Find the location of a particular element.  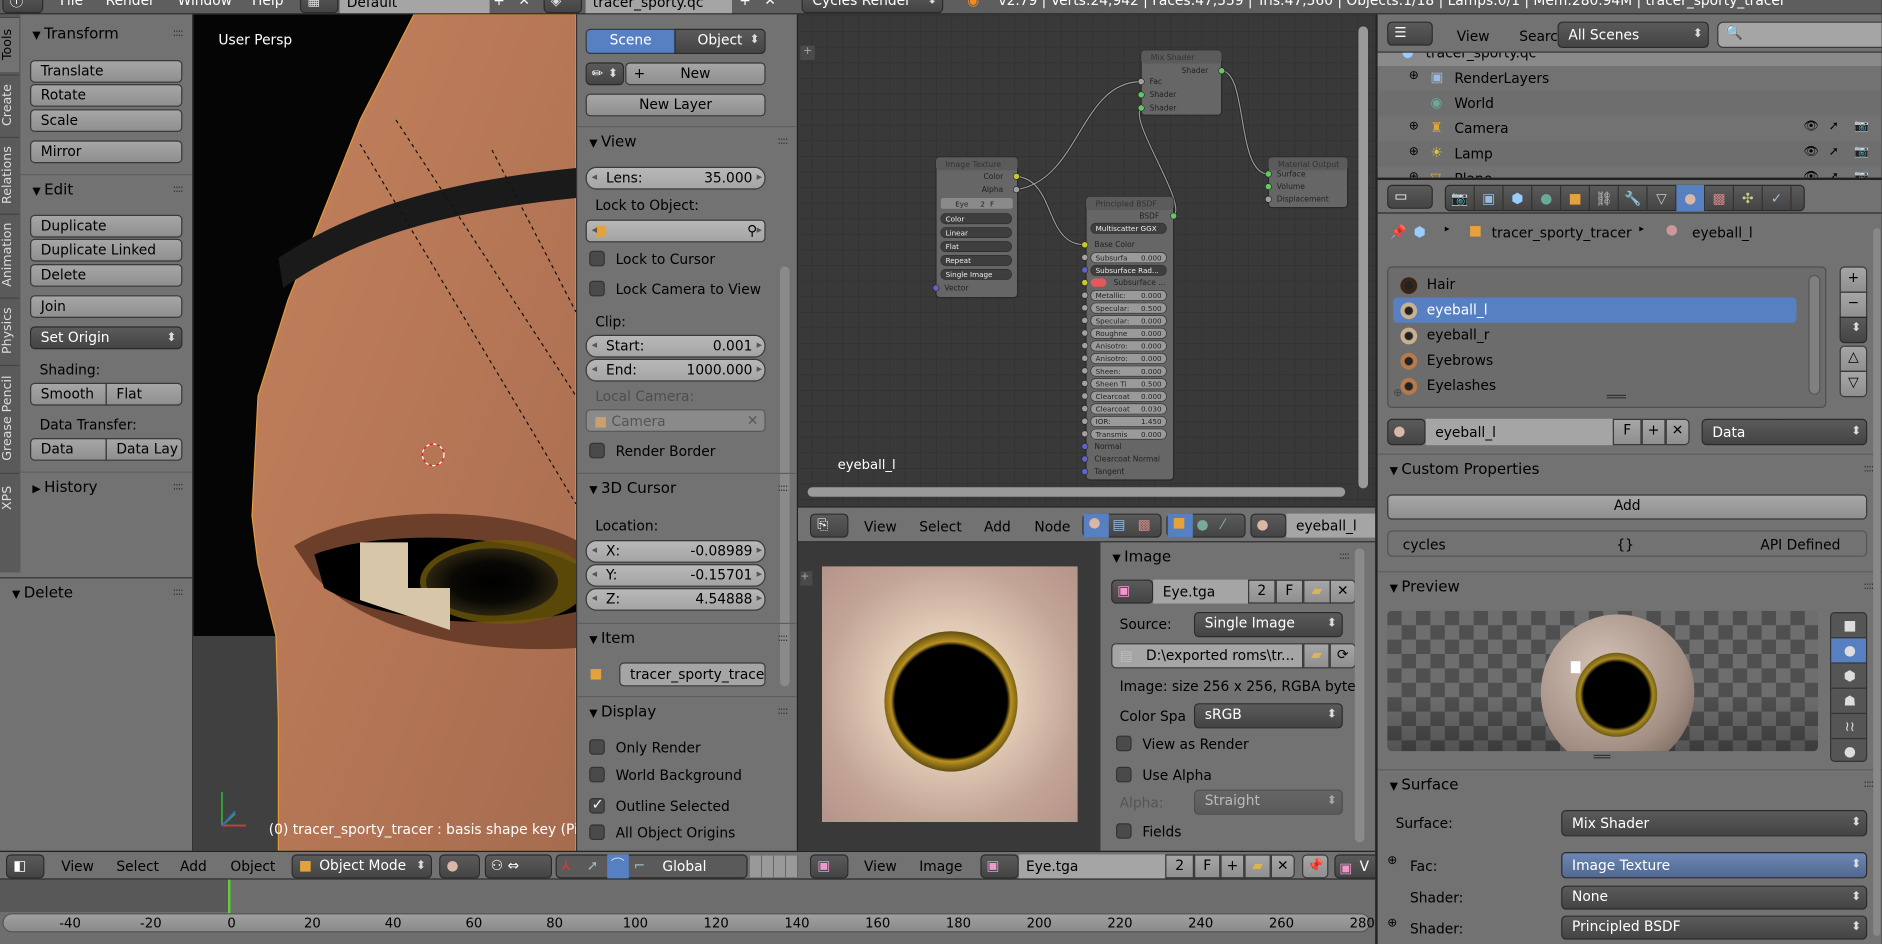

preview-flat-icon: ■ is located at coordinates (1849, 626).